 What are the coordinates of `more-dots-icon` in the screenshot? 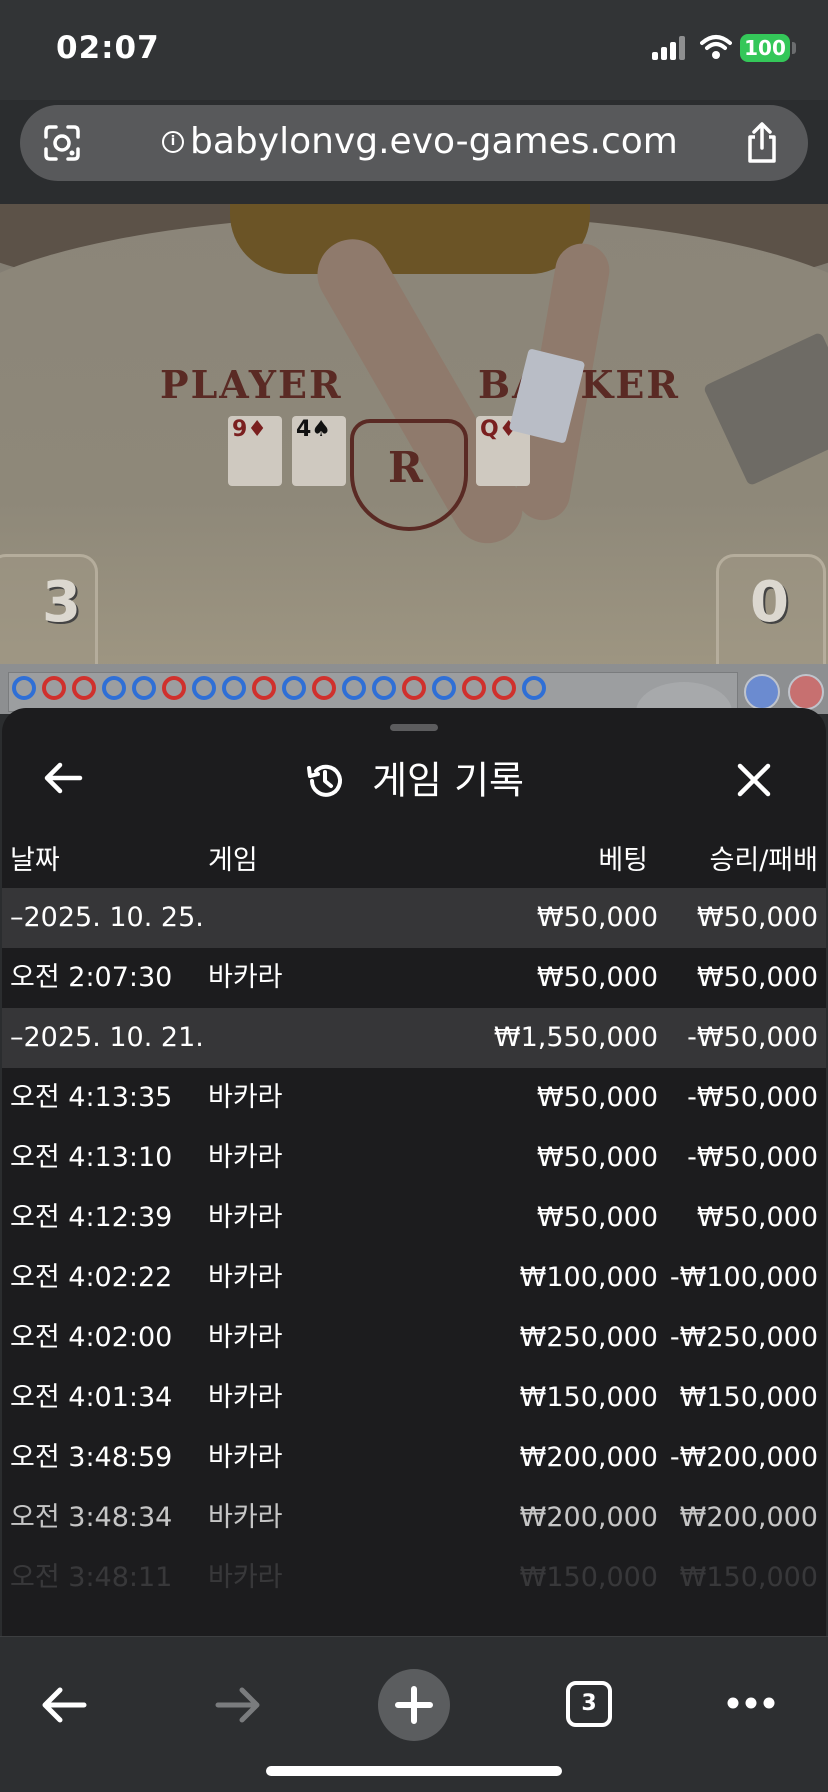 It's located at (751, 1703).